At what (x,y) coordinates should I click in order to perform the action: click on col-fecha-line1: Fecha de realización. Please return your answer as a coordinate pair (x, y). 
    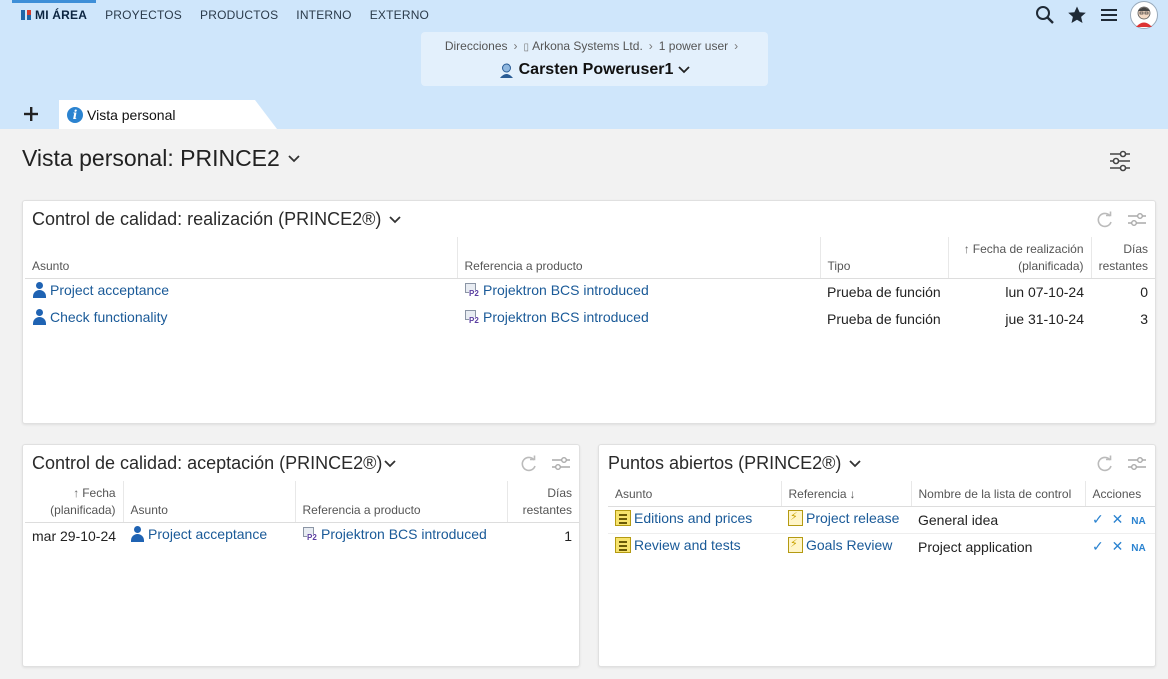
    Looking at the image, I should click on (1020, 249).